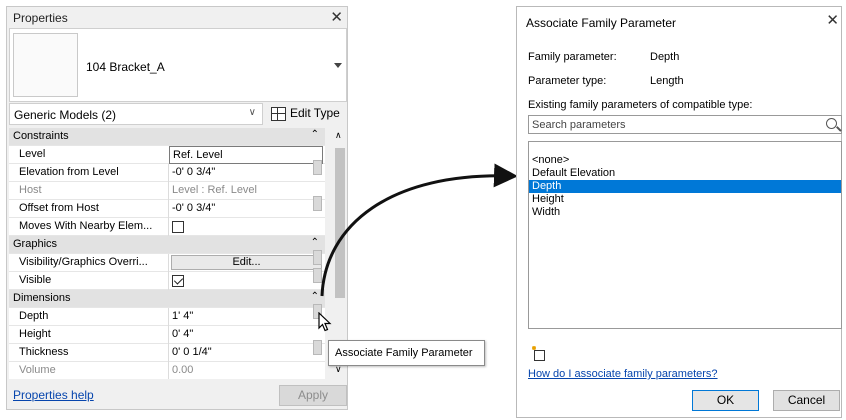 This screenshot has height=420, width=846. Describe the element at coordinates (35, 280) in the screenshot. I see `property-label: Visible` at that location.